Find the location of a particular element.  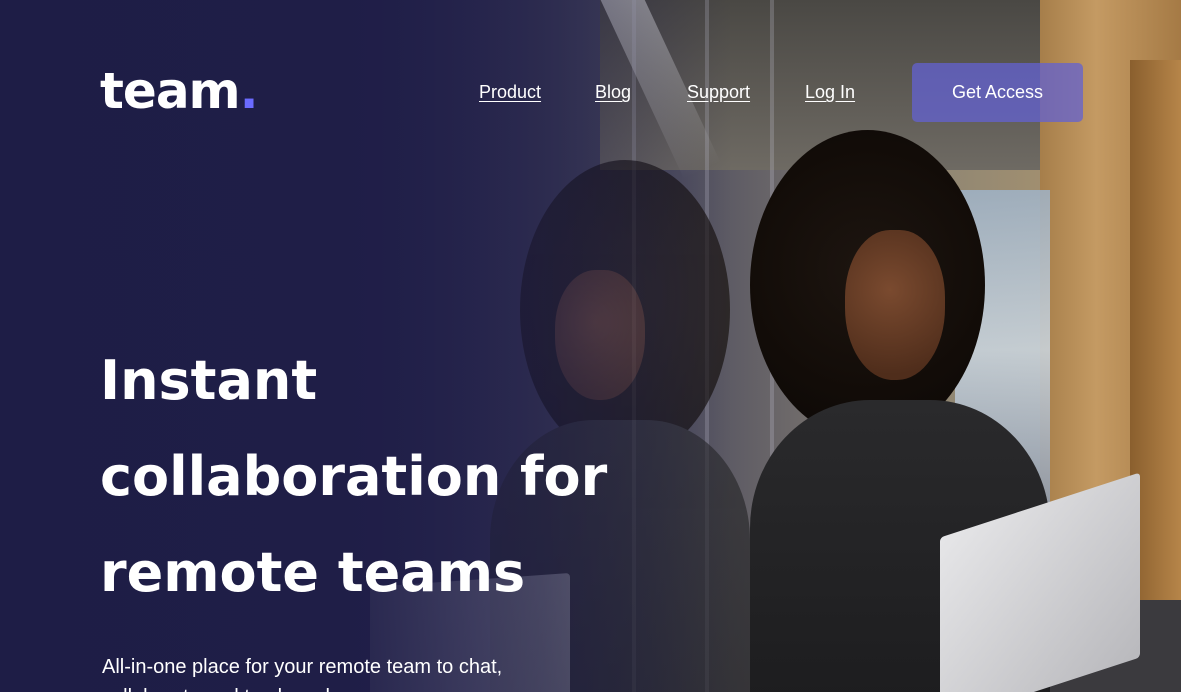

logo-text: team is located at coordinates (170, 91).